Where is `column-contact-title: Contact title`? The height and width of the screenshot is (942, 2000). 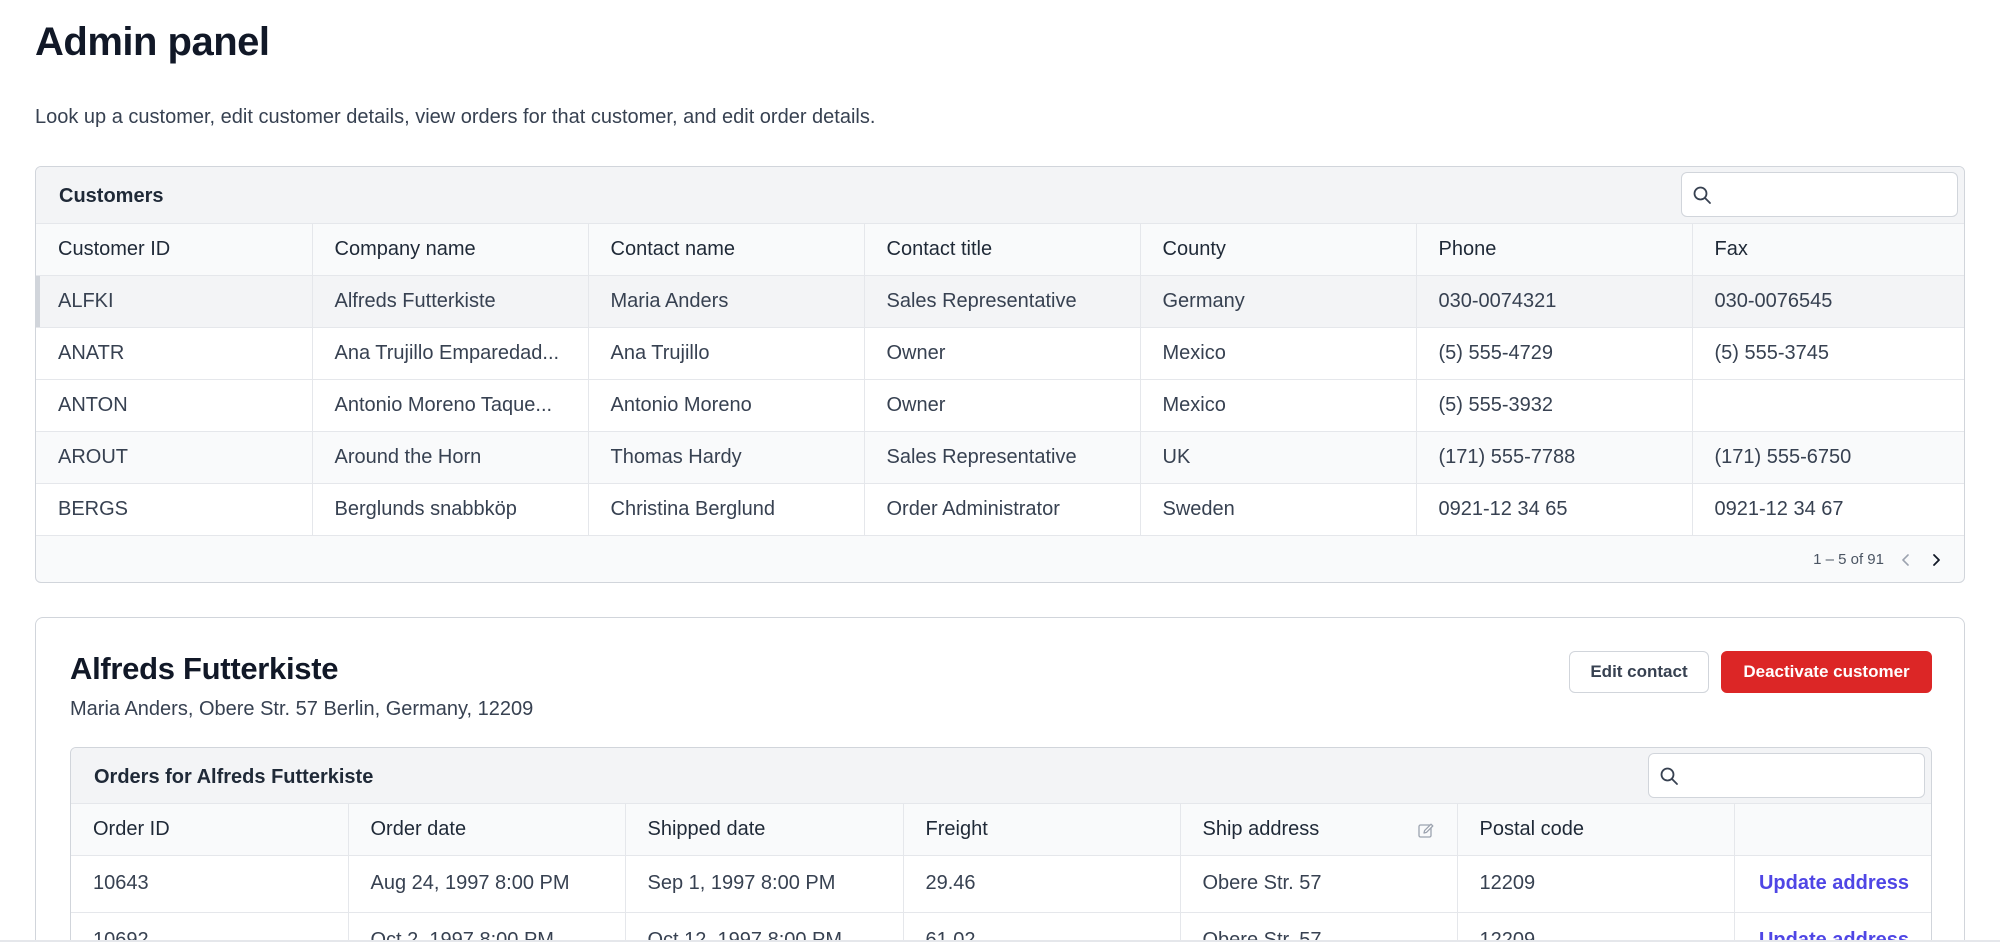 column-contact-title: Contact title is located at coordinates (1002, 250).